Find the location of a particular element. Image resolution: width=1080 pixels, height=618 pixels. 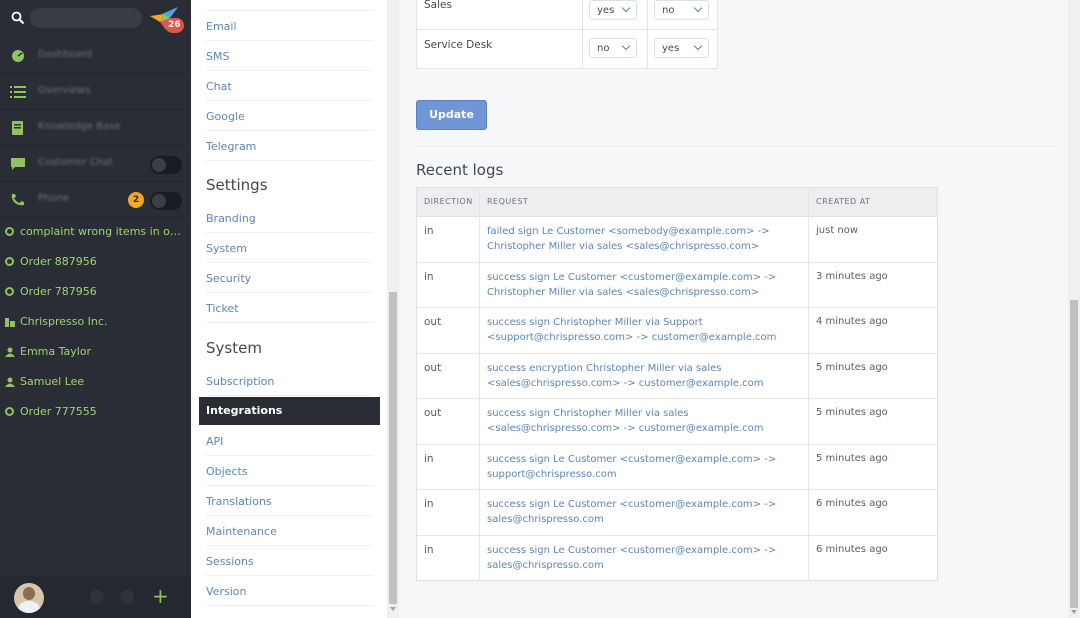

open-tab-item: Order 787956 is located at coordinates (95, 292).